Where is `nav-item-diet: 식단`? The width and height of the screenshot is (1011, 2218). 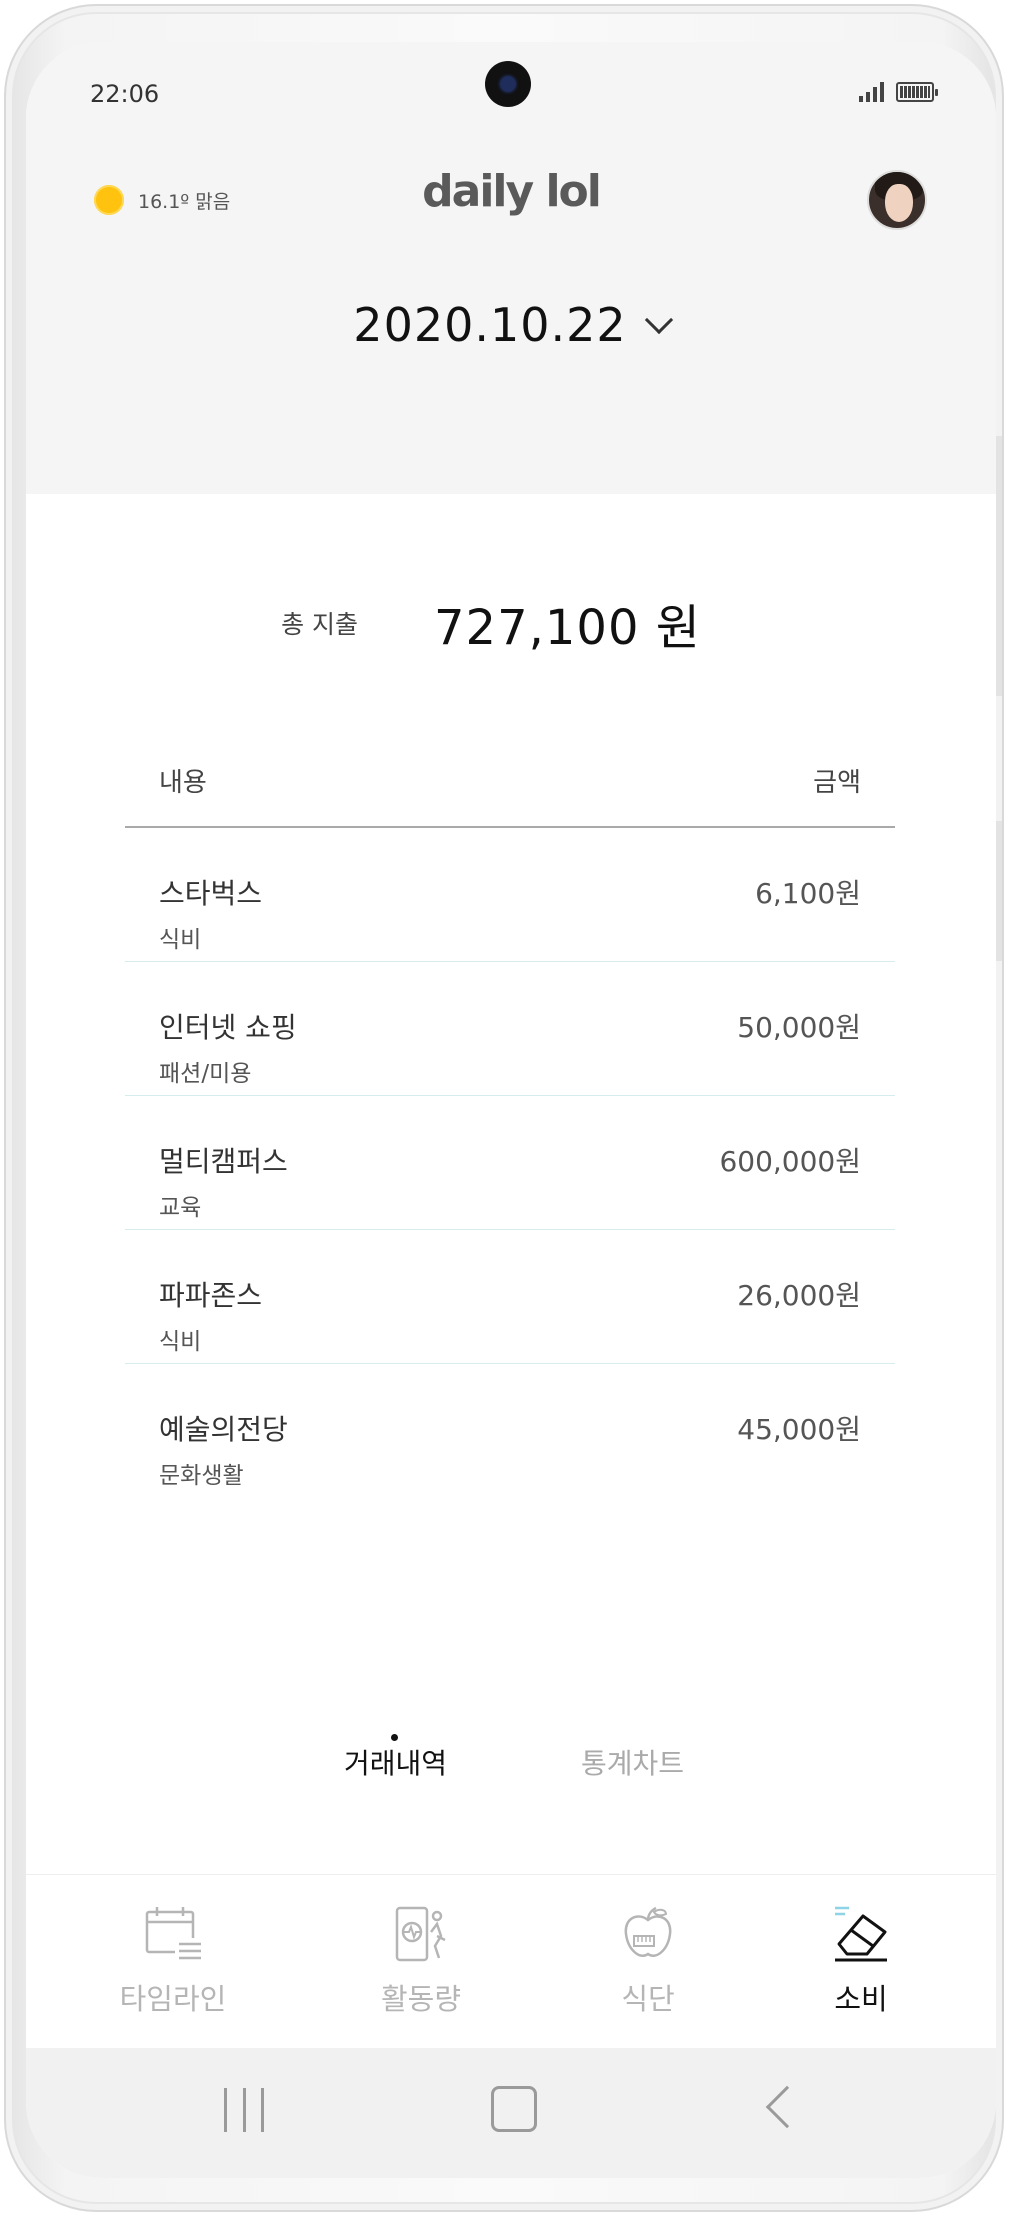
nav-item-diet: 식단 is located at coordinates (648, 1960).